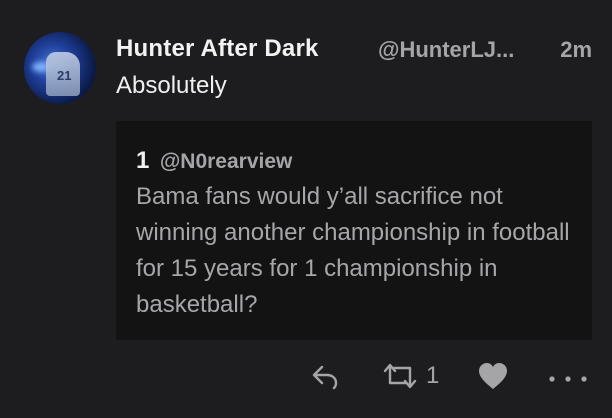  Describe the element at coordinates (568, 379) in the screenshot. I see `more-icon` at that location.